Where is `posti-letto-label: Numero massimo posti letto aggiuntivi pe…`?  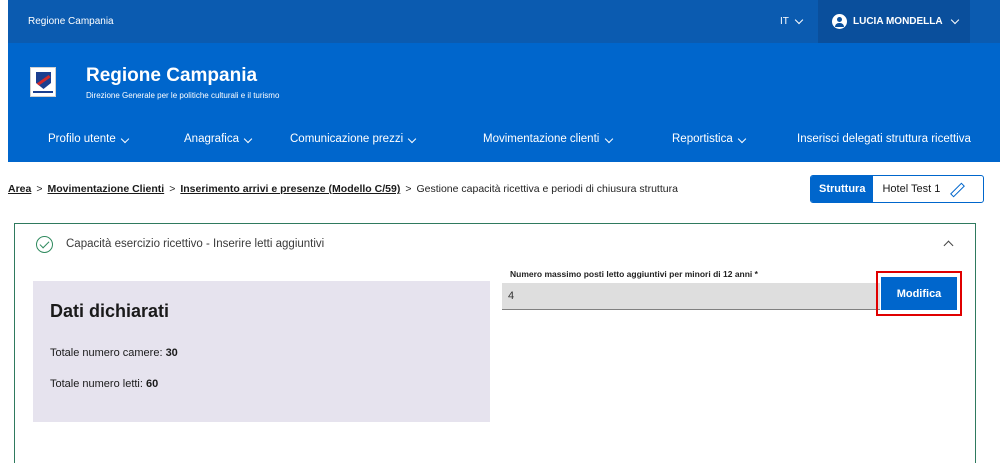
posti-letto-label: Numero massimo posti letto aggiuntivi pe… is located at coordinates (634, 274).